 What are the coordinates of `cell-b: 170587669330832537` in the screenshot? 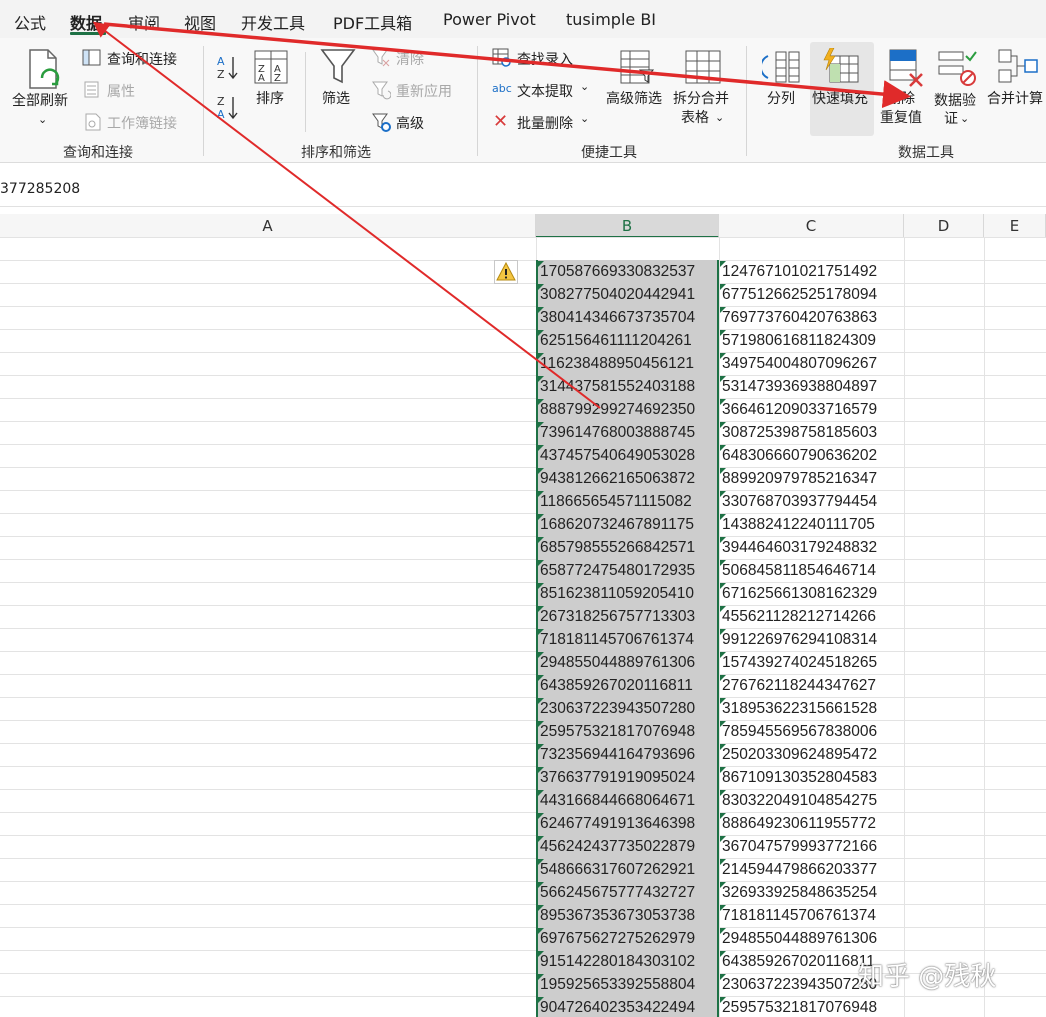 It's located at (617, 271).